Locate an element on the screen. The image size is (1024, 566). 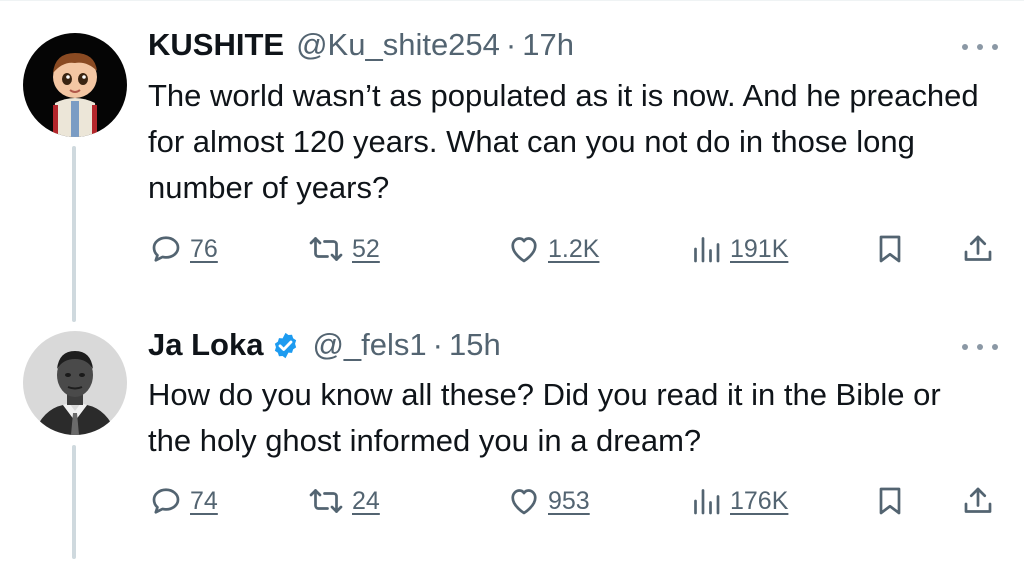
user-handle: @_fels1 is located at coordinates (369, 345).